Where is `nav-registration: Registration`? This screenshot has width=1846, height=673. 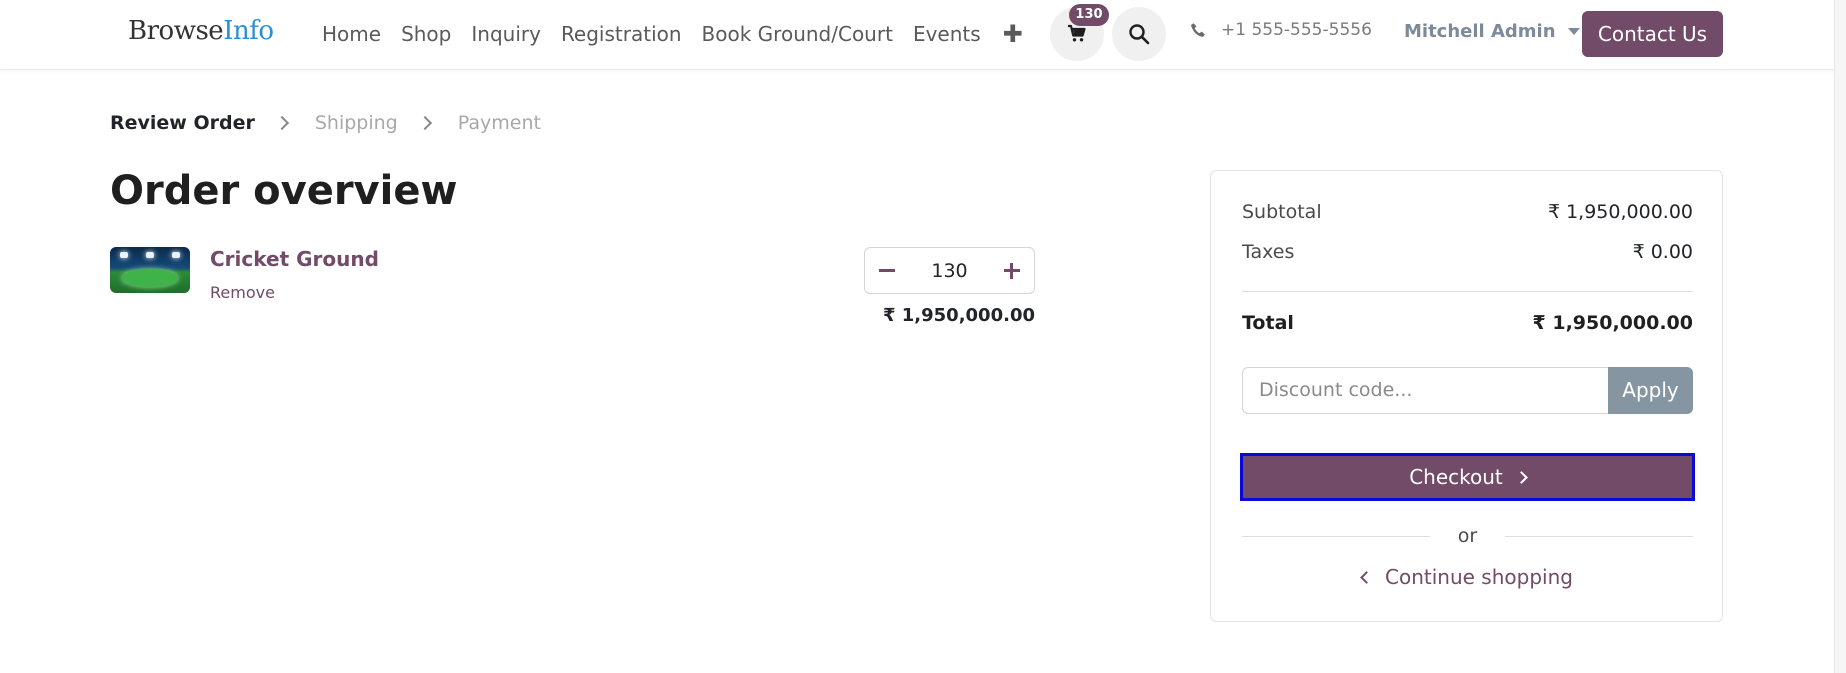 nav-registration: Registration is located at coordinates (621, 34).